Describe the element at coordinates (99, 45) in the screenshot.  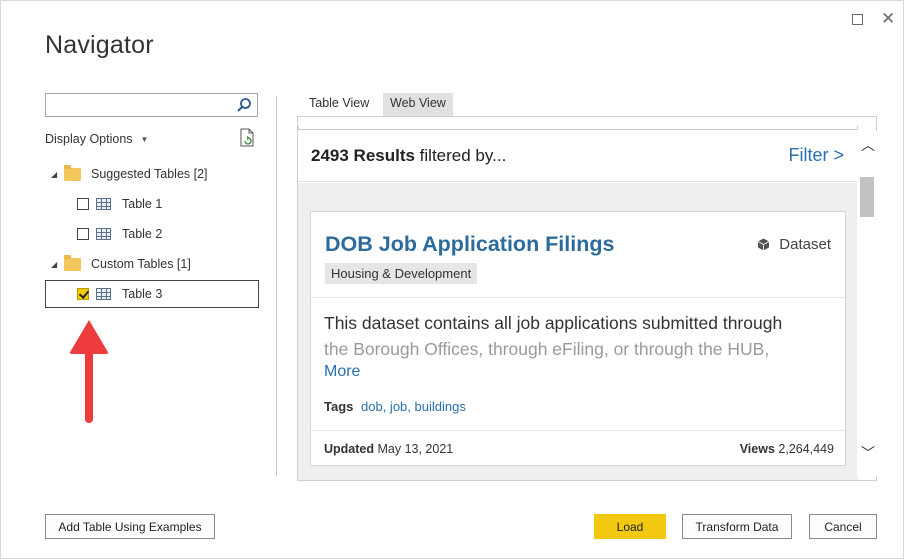
I see `dialog-title: Navigator` at that location.